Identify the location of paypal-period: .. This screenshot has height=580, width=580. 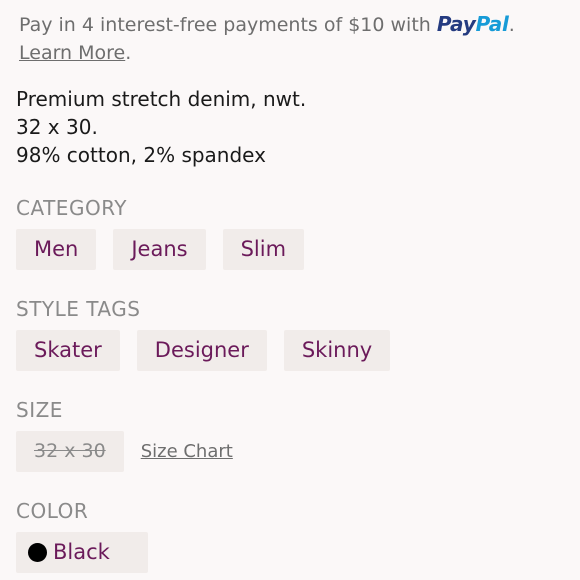
(511, 25).